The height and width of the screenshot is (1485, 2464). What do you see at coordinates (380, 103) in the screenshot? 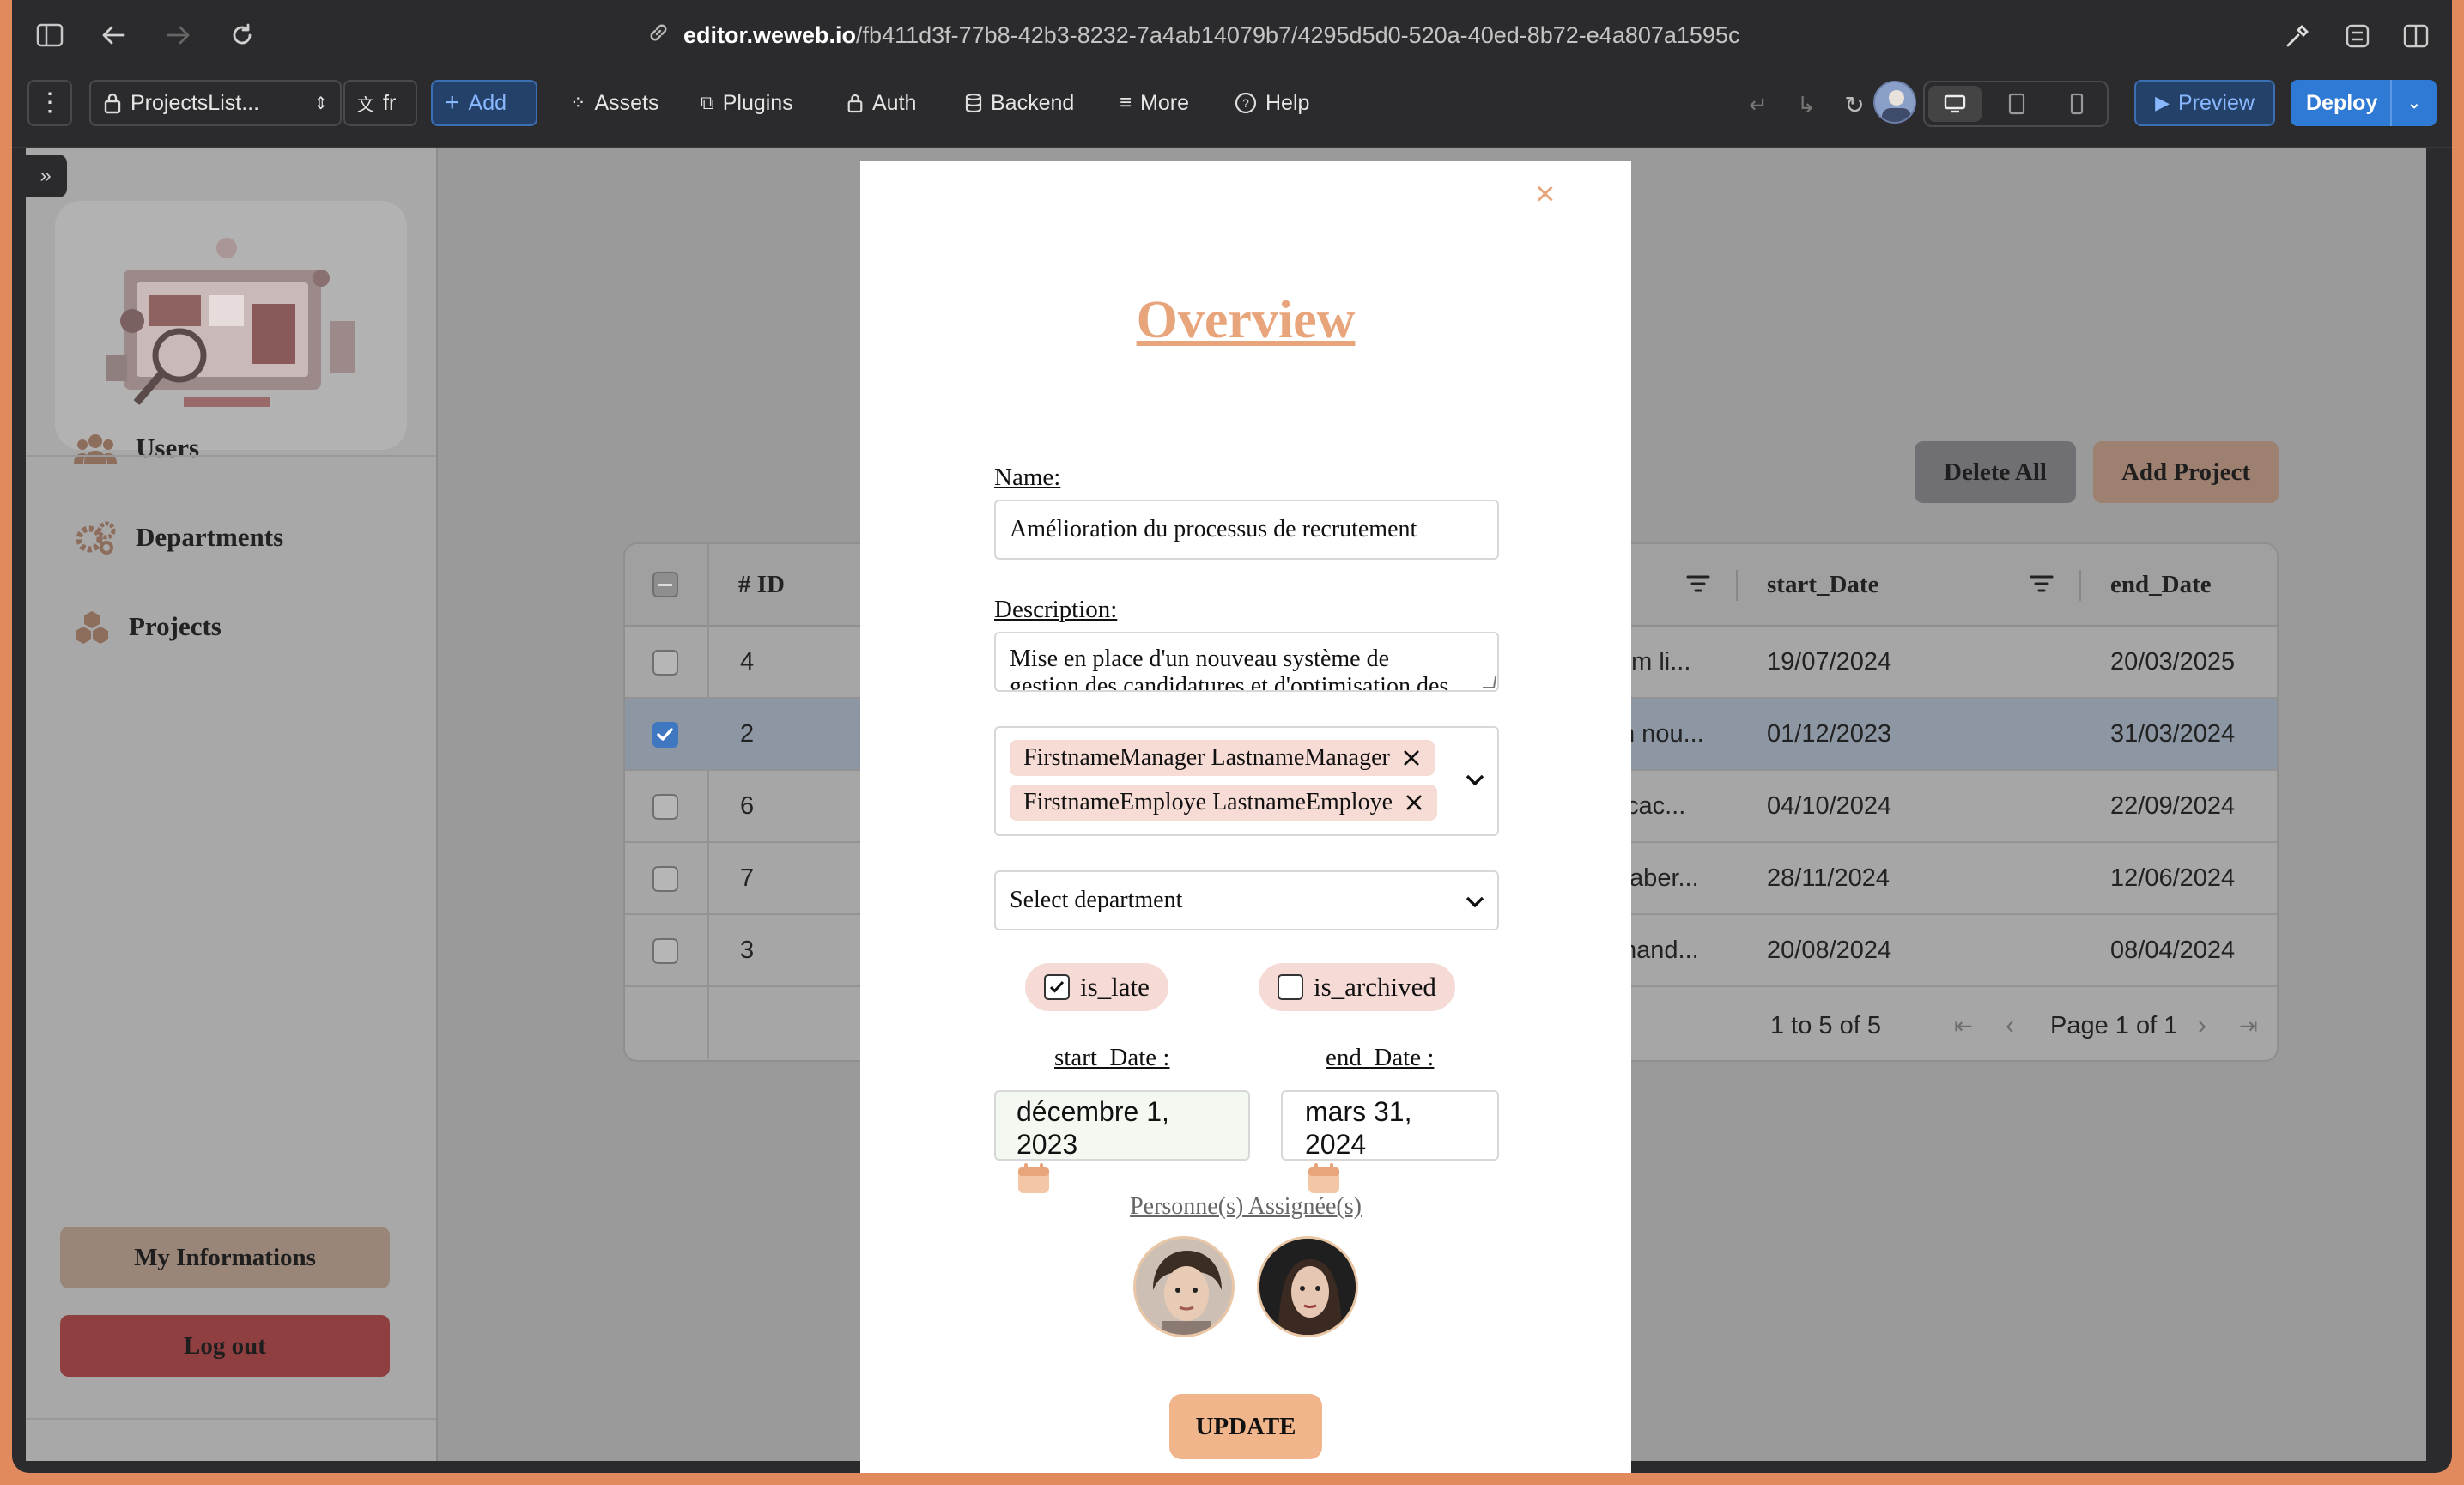
I see `language-button: 文 fr` at bounding box center [380, 103].